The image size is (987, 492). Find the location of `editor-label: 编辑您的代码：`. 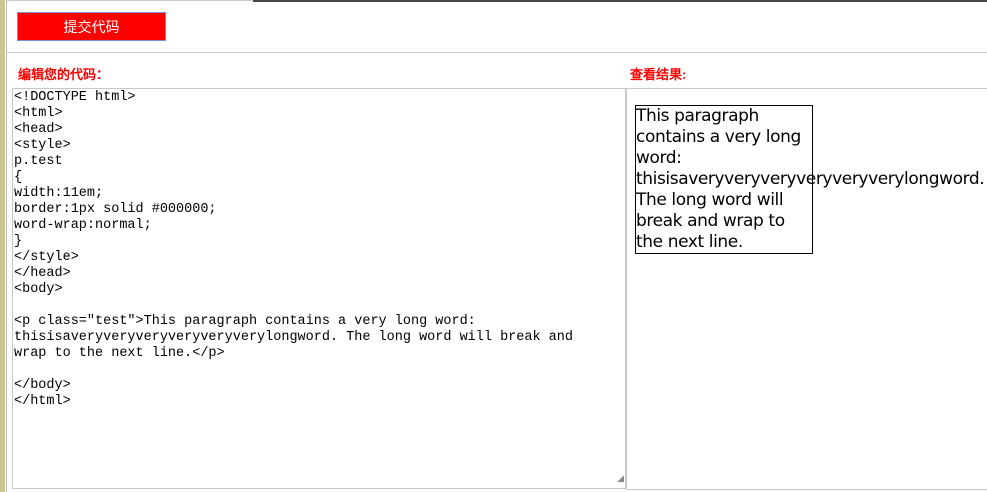

editor-label: 编辑您的代码： is located at coordinates (64, 74).